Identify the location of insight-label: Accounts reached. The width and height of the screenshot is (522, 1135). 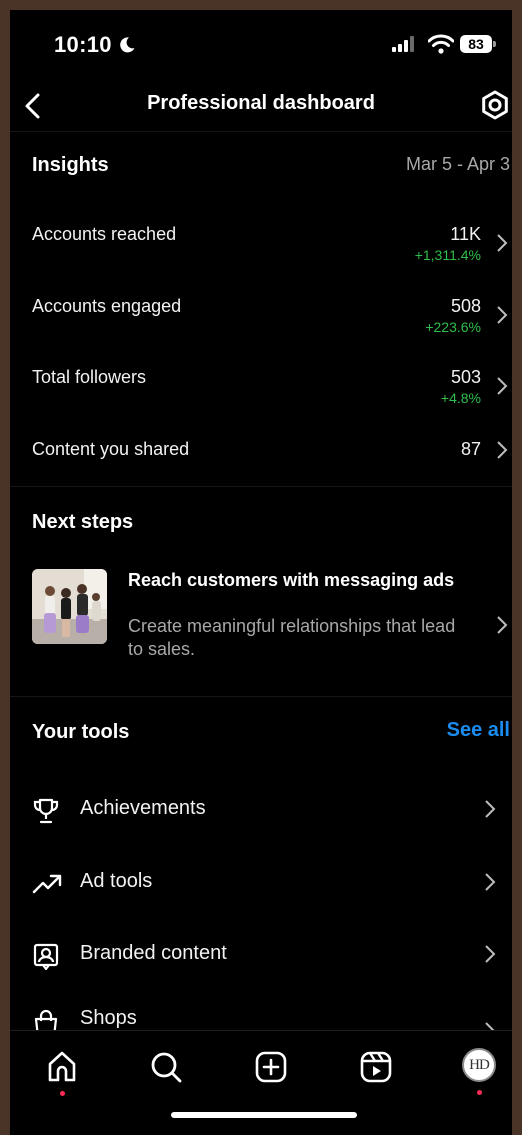
(104, 234).